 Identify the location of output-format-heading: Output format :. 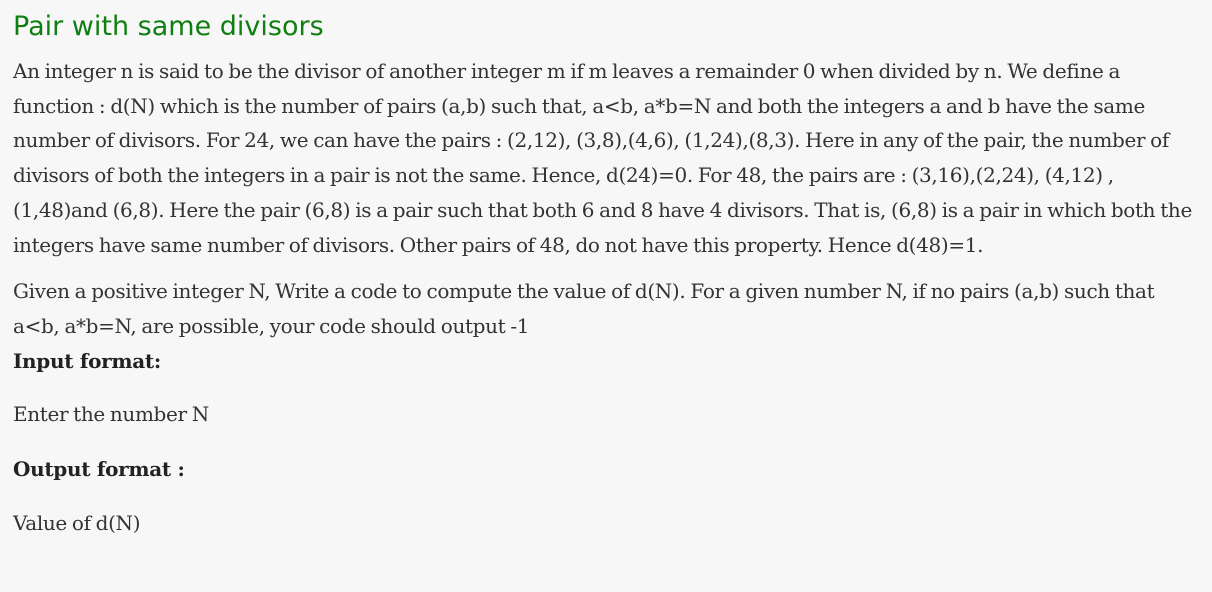
(99, 469).